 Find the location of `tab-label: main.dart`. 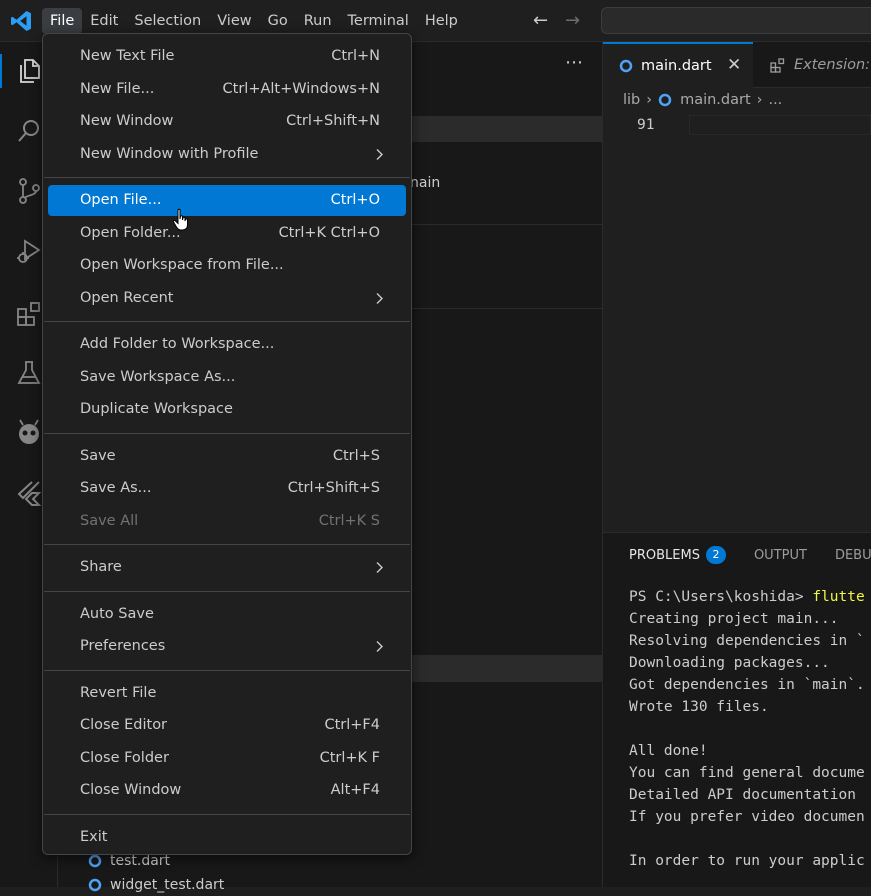

tab-label: main.dart is located at coordinates (676, 66).